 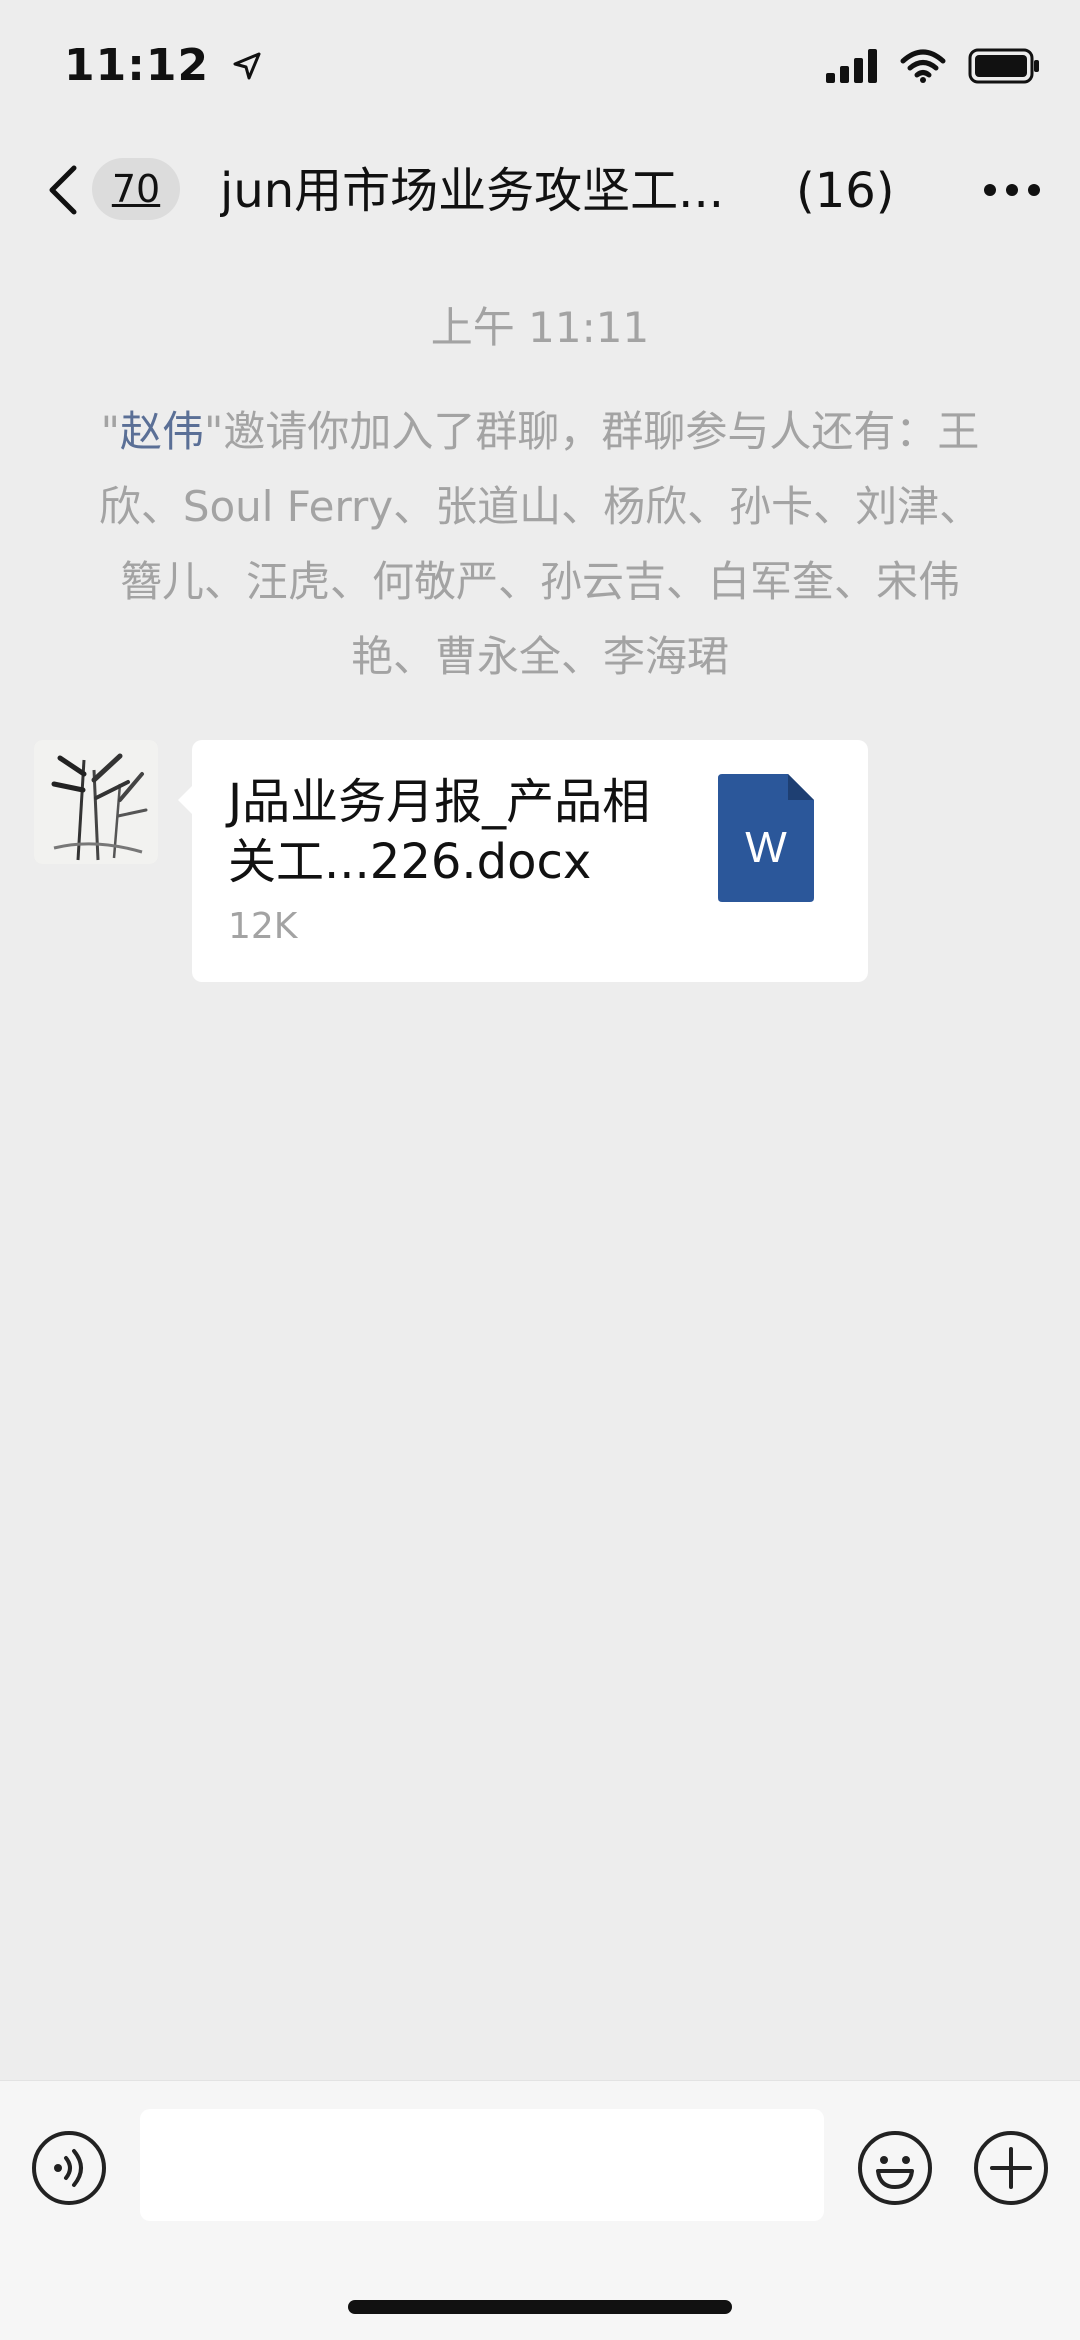 What do you see at coordinates (64, 190) in the screenshot?
I see `back-button` at bounding box center [64, 190].